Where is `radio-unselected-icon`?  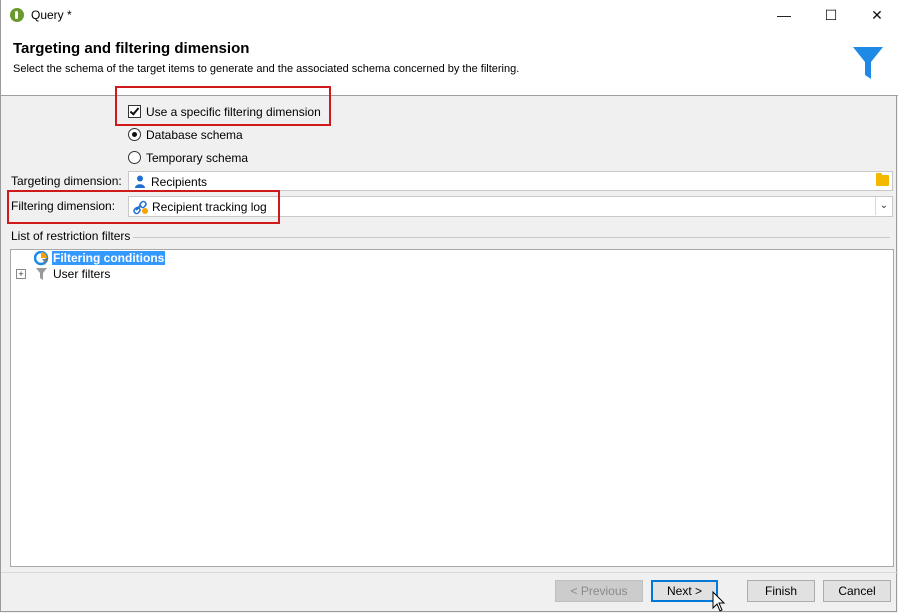
radio-unselected-icon is located at coordinates (134, 157).